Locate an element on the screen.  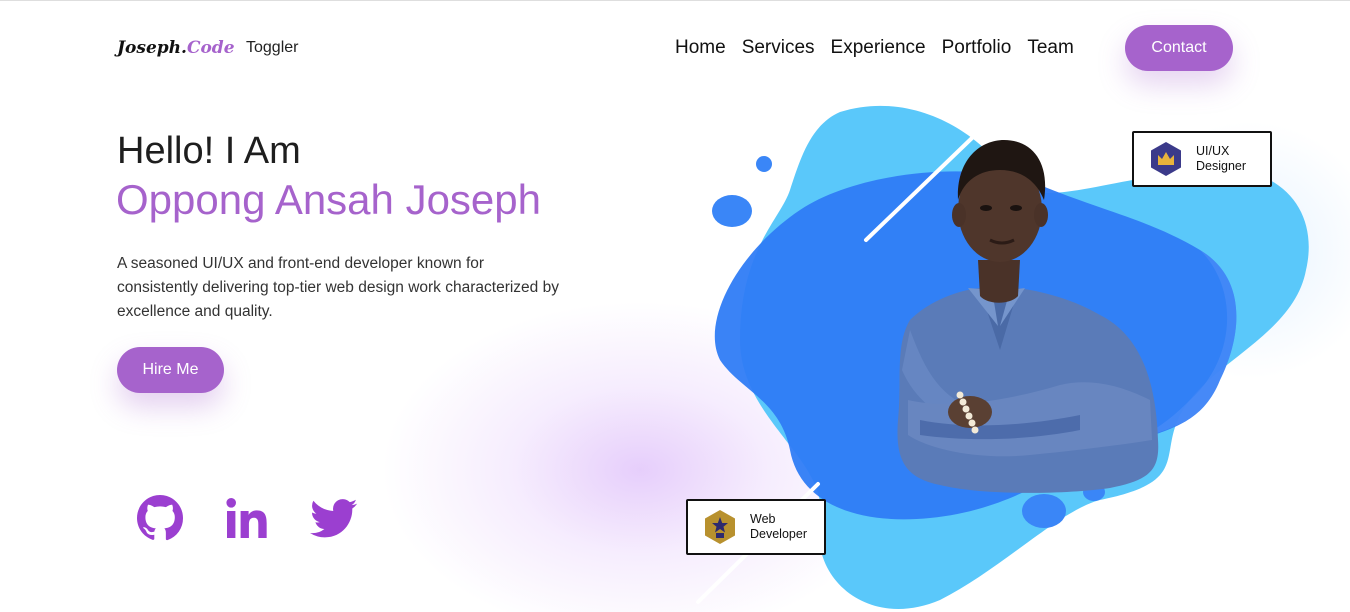
nav-link-home: Home is located at coordinates (700, 48).